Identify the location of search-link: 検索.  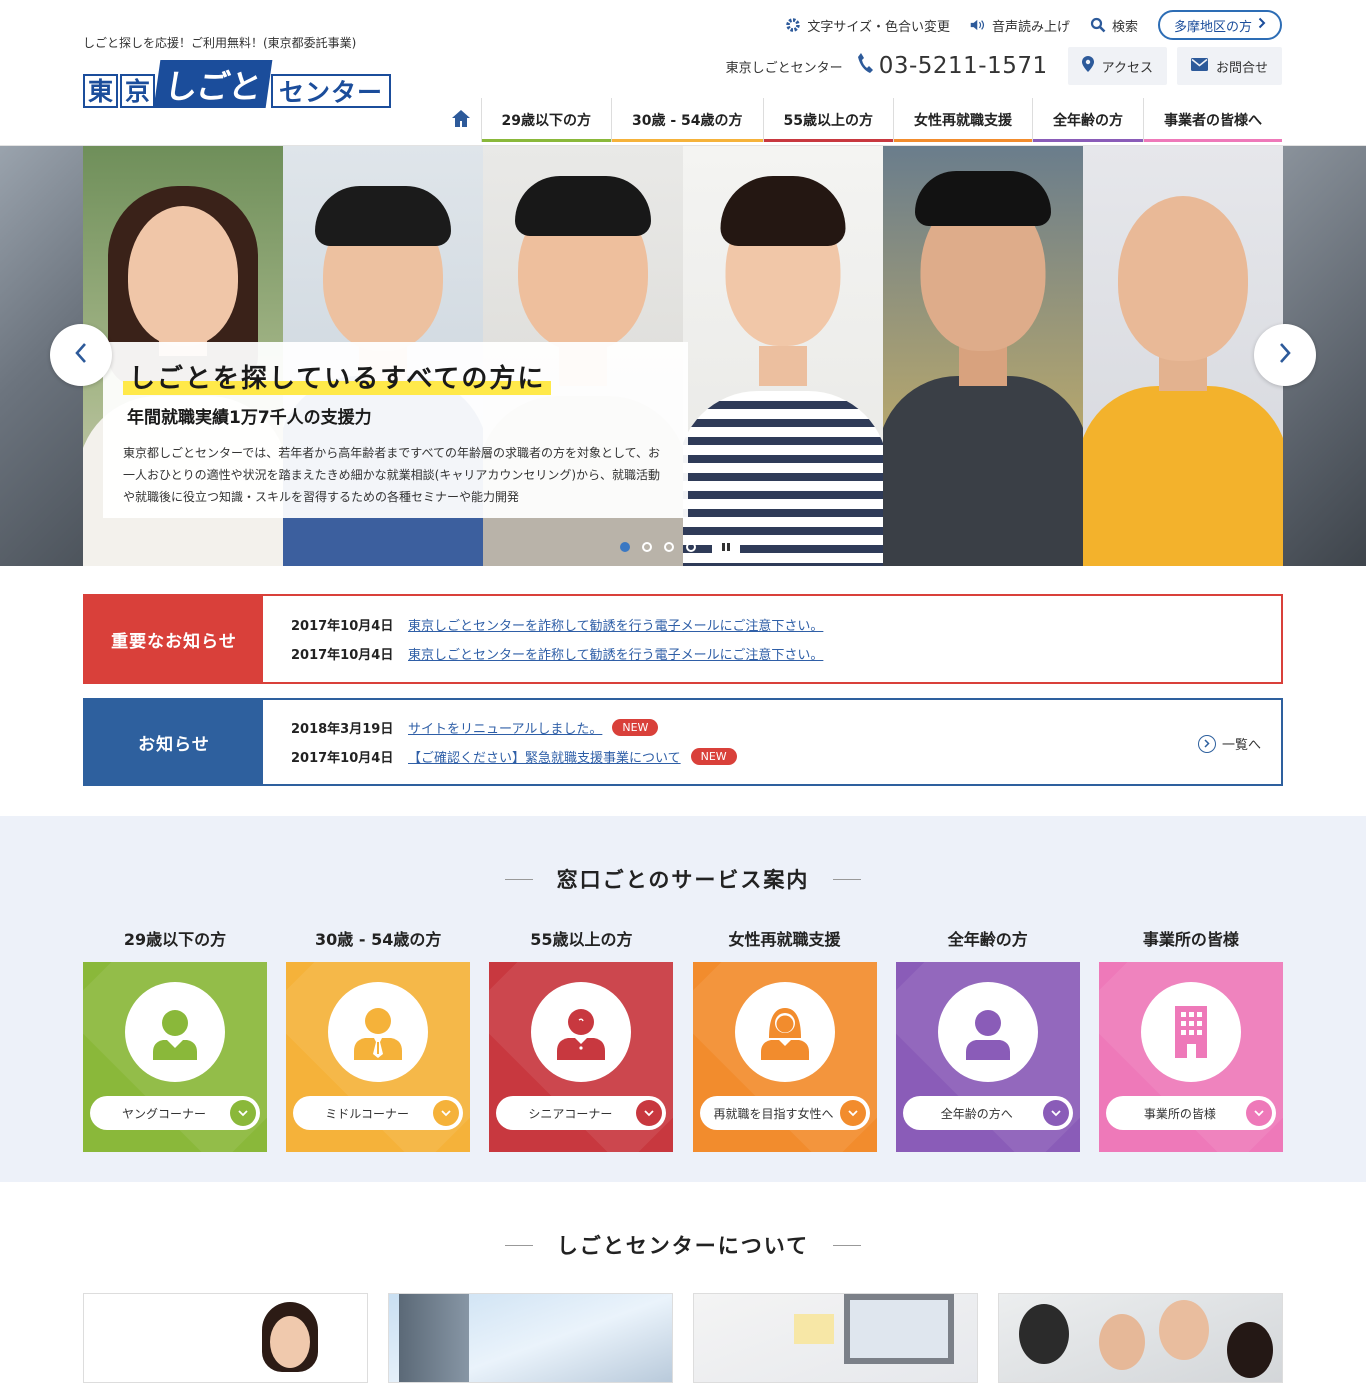
(1114, 25).